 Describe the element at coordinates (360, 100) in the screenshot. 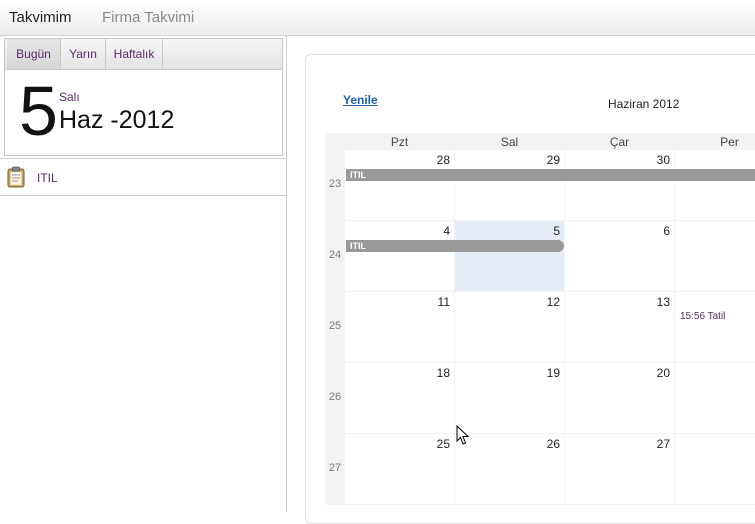

I see `refresh-link: Yenile` at that location.